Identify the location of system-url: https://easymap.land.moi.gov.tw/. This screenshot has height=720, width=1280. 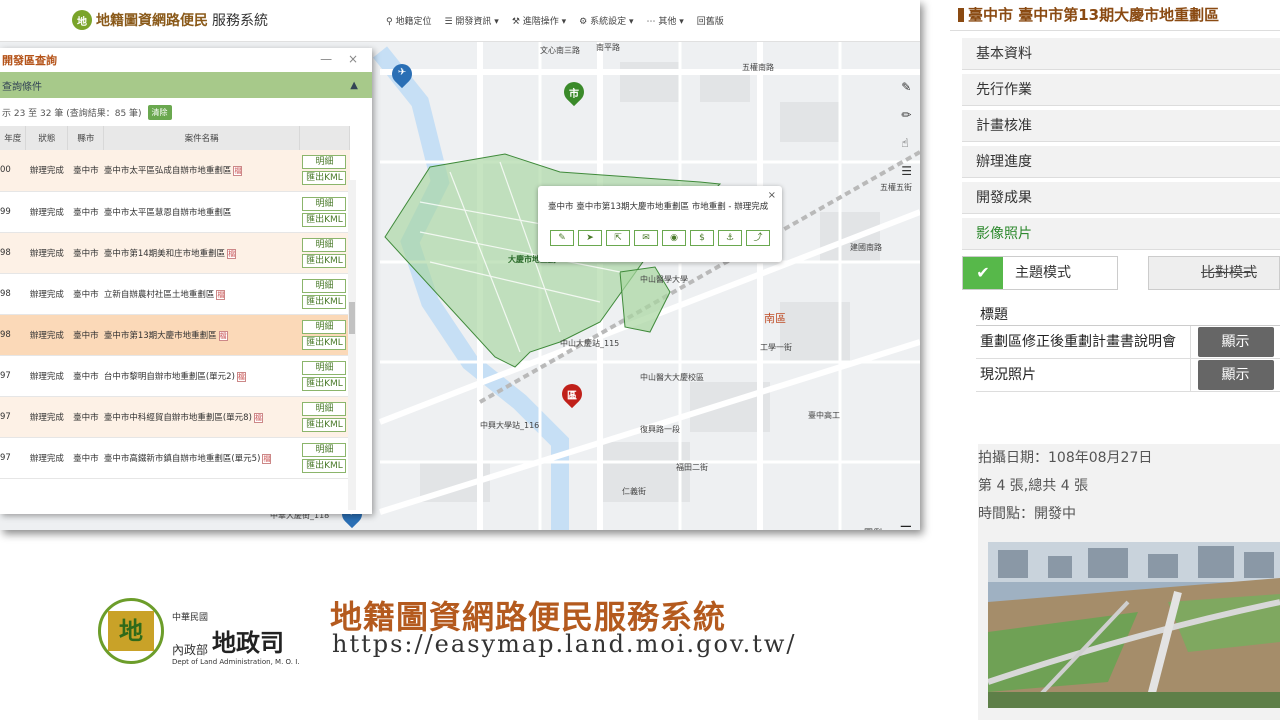
(564, 644).